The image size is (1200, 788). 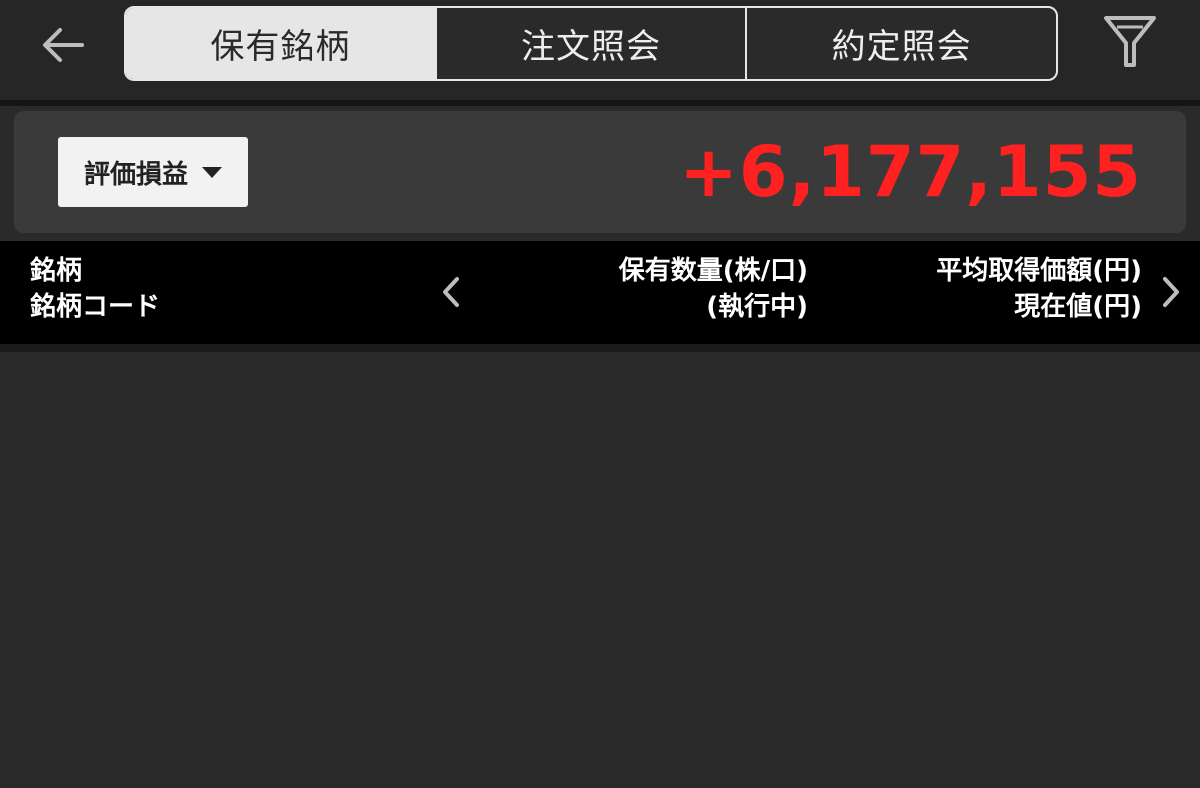 I want to click on chevron-right-icon, so click(x=1171, y=292).